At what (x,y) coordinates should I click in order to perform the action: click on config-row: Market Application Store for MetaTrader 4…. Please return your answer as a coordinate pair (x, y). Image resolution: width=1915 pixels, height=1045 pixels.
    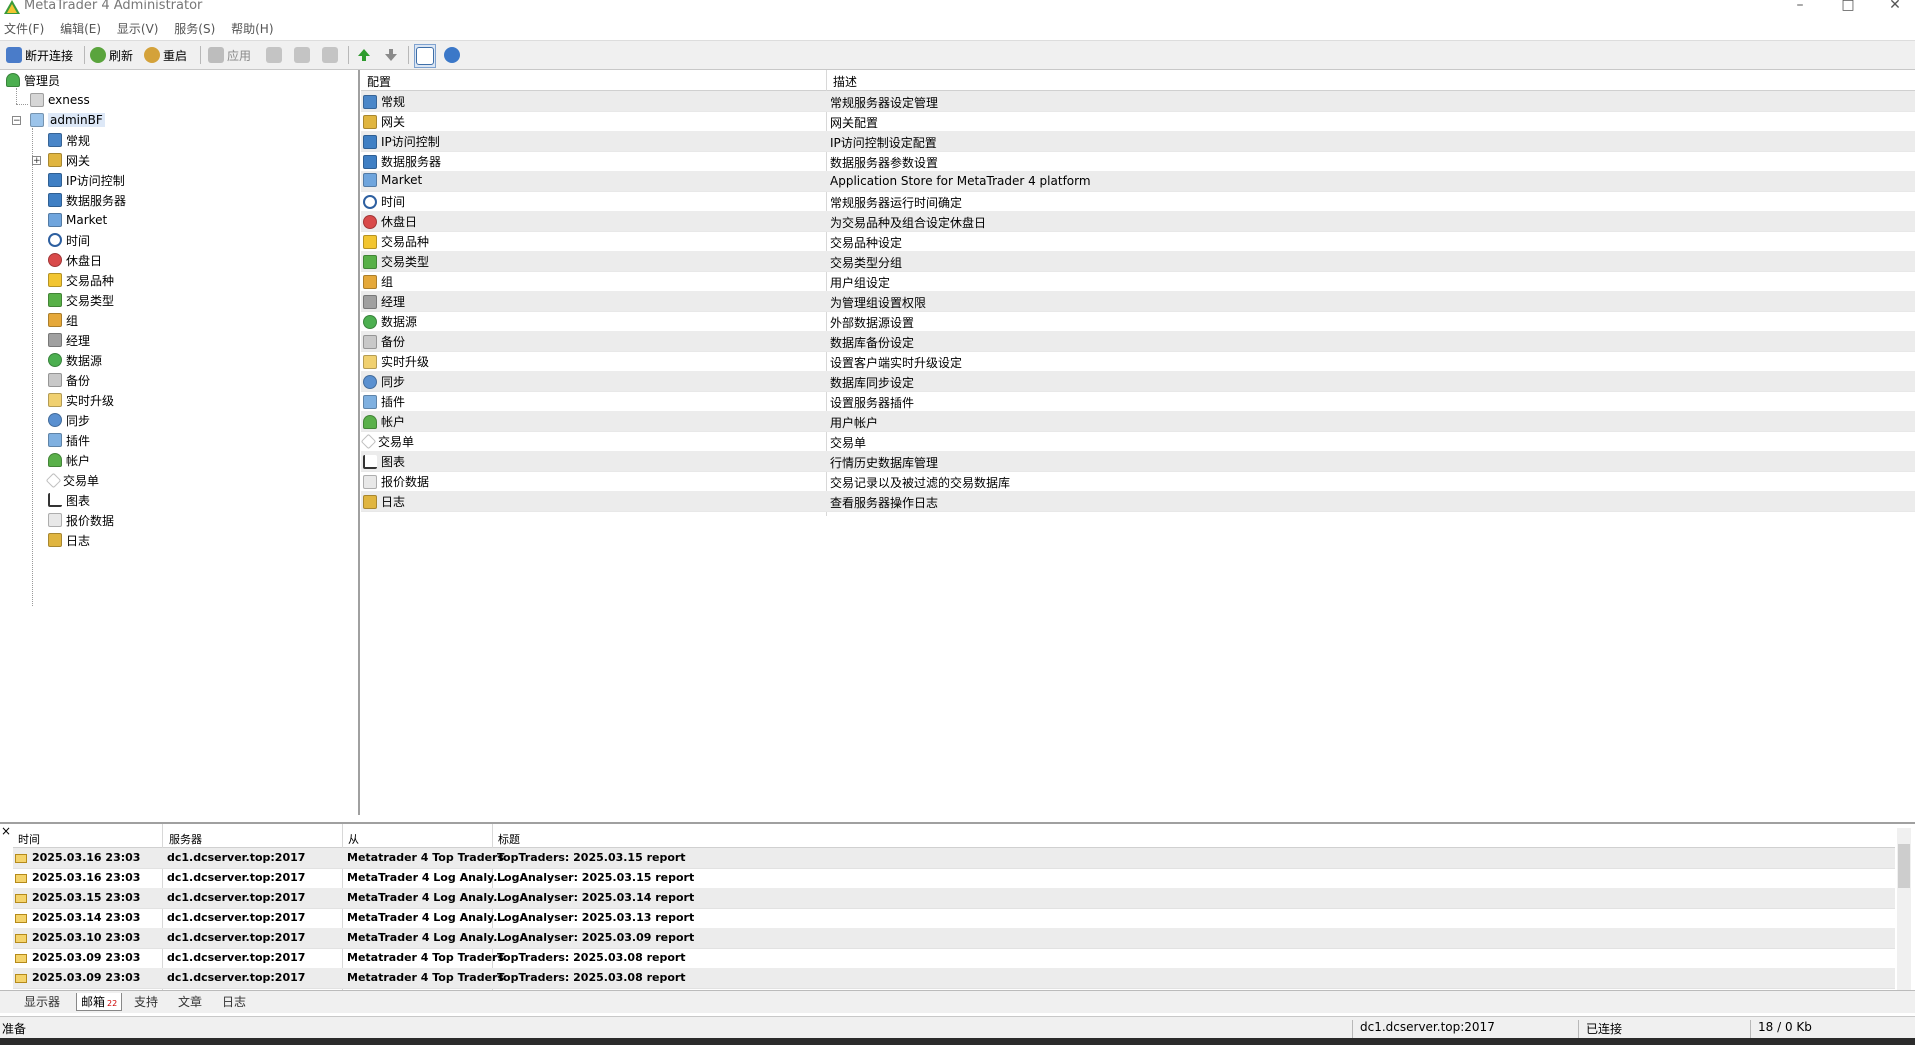
    Looking at the image, I should click on (1138, 181).